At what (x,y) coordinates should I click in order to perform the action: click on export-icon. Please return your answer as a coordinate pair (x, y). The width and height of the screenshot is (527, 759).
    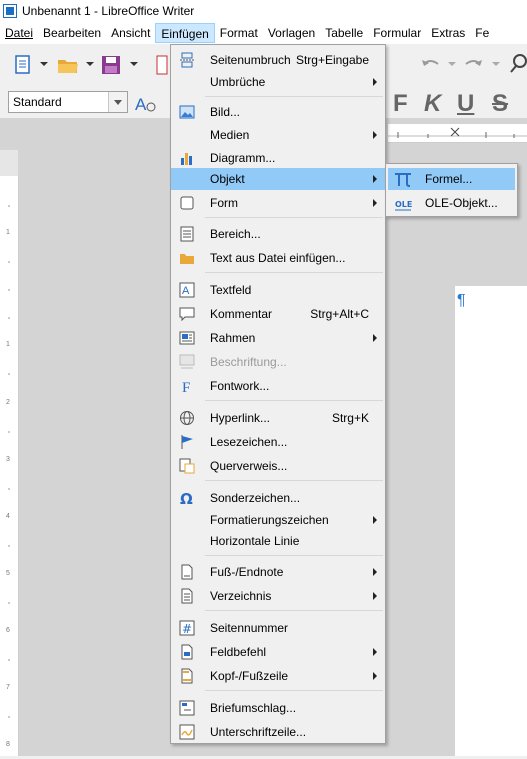
    Looking at the image, I should click on (162, 65).